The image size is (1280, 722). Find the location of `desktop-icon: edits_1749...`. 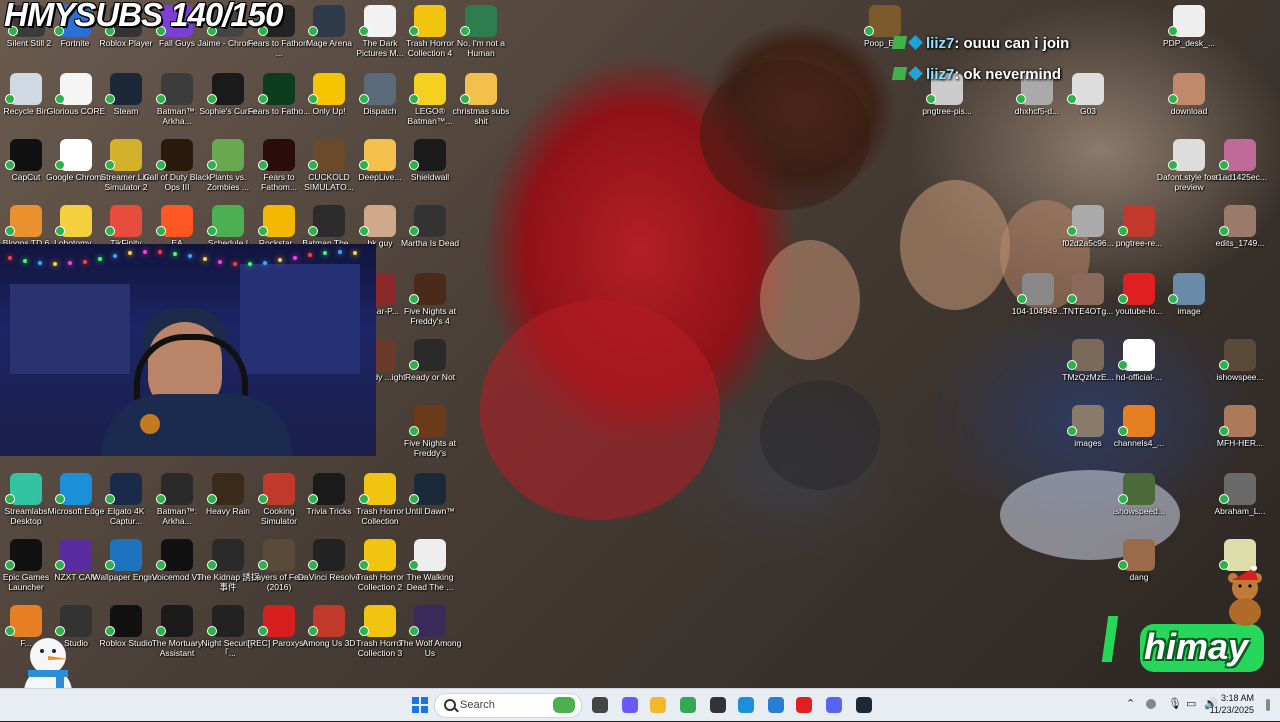

desktop-icon: edits_1749... is located at coordinates (1240, 233).